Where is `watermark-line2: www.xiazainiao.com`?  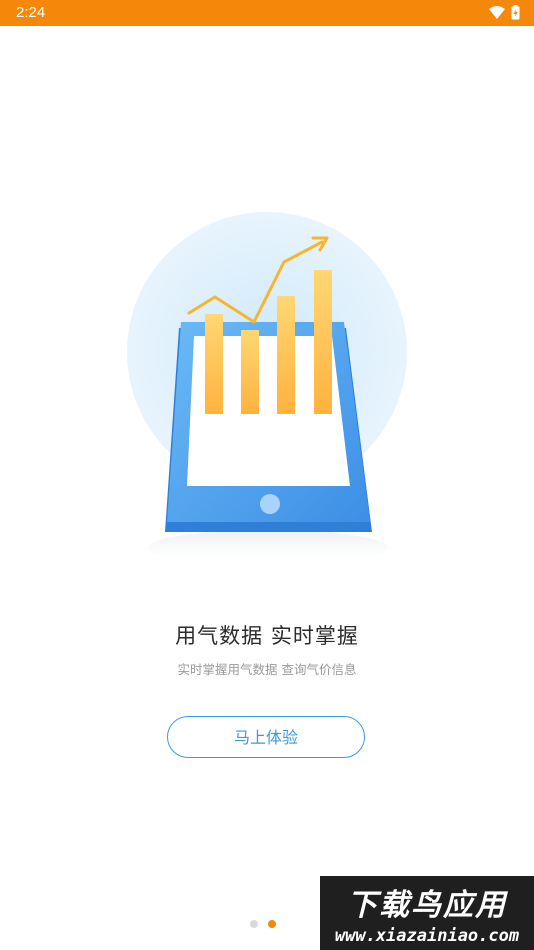
watermark-line2: www.xiazainiao.com is located at coordinates (427, 936).